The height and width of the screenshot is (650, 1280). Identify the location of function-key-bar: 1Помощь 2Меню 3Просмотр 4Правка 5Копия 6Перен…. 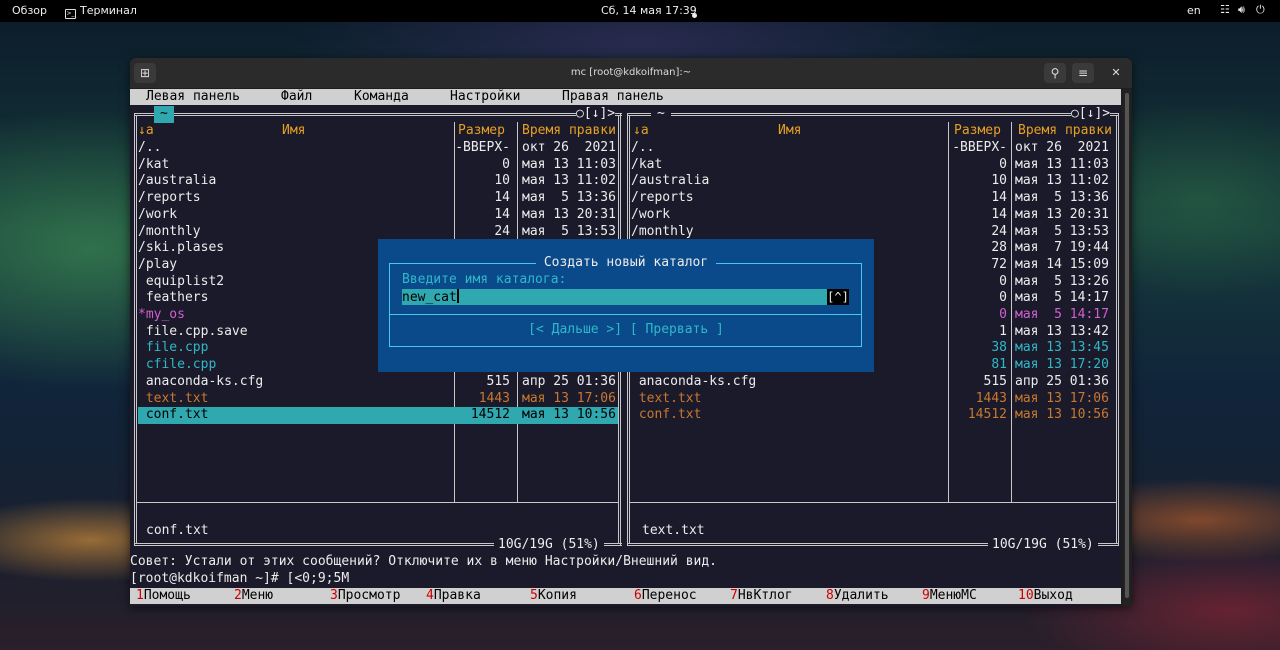
(625, 596).